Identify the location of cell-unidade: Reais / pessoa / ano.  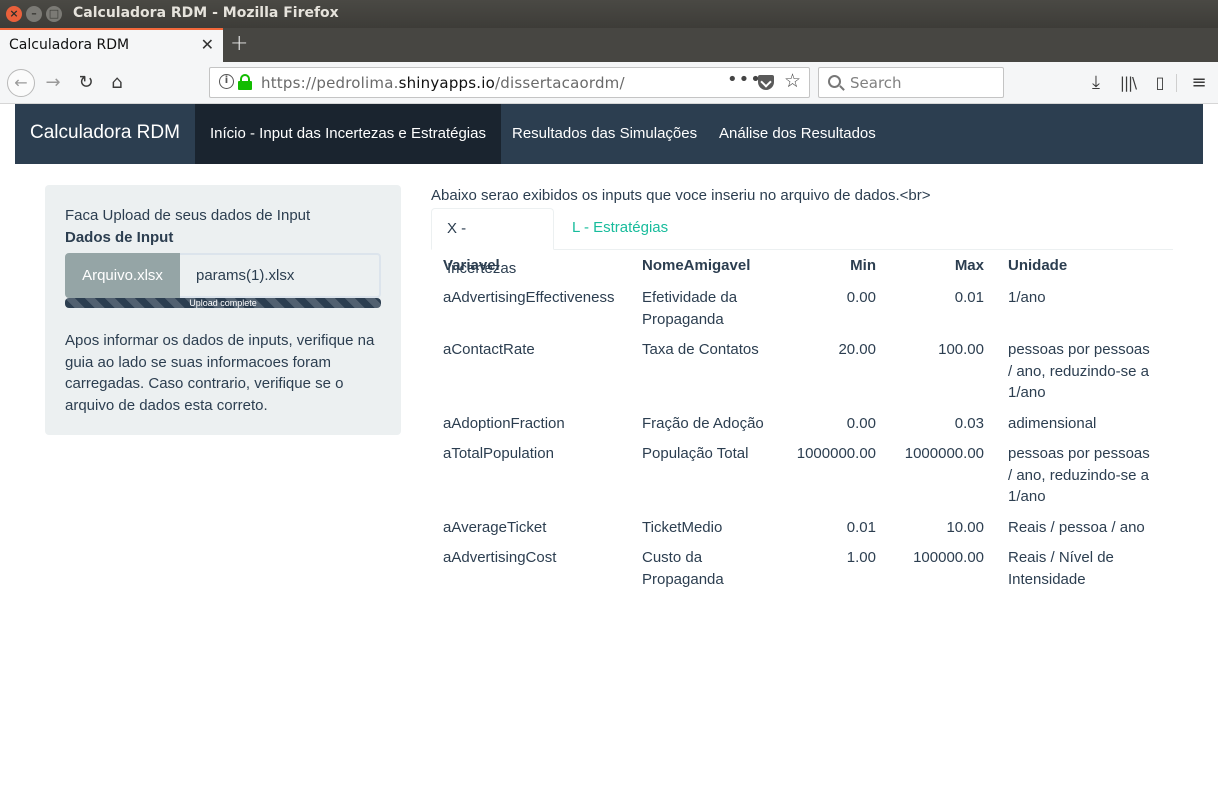
(1076, 527).